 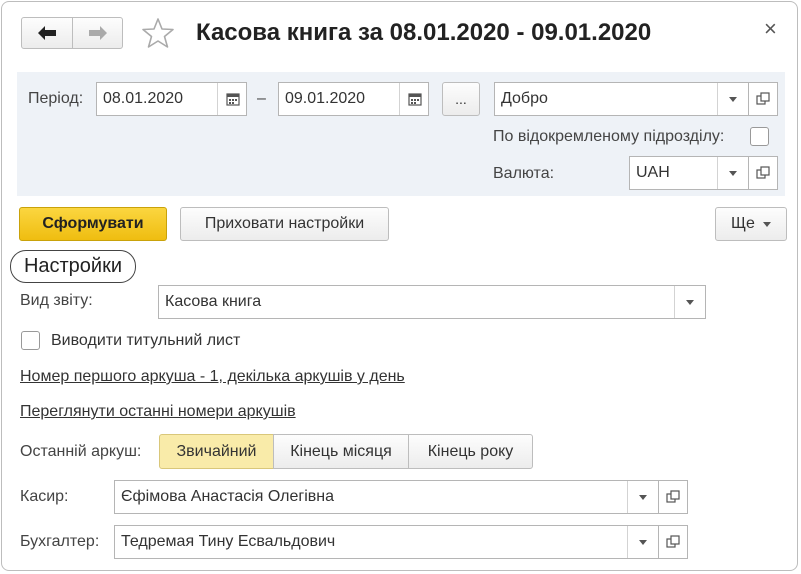 I want to click on arrow-right-icon, so click(x=97, y=33).